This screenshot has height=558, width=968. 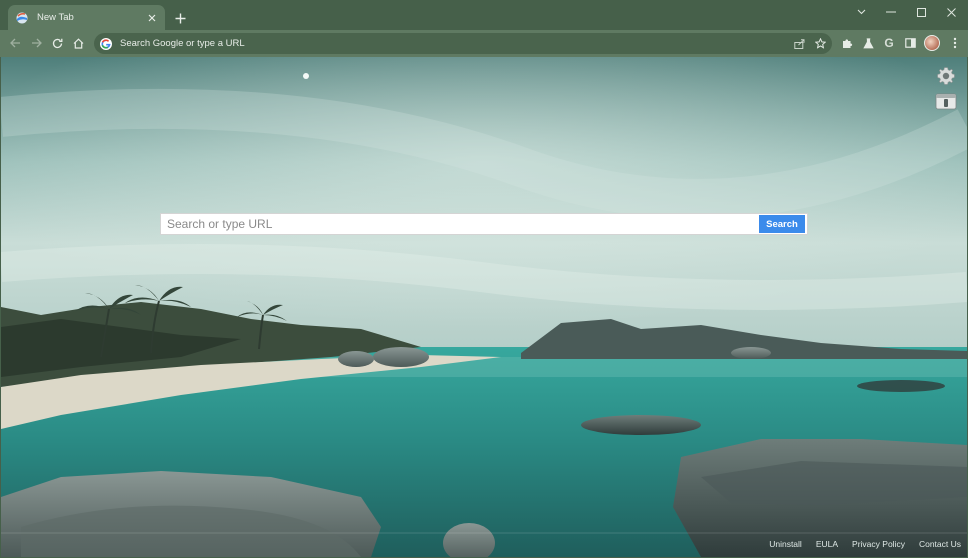 I want to click on card-icon, so click(x=946, y=101).